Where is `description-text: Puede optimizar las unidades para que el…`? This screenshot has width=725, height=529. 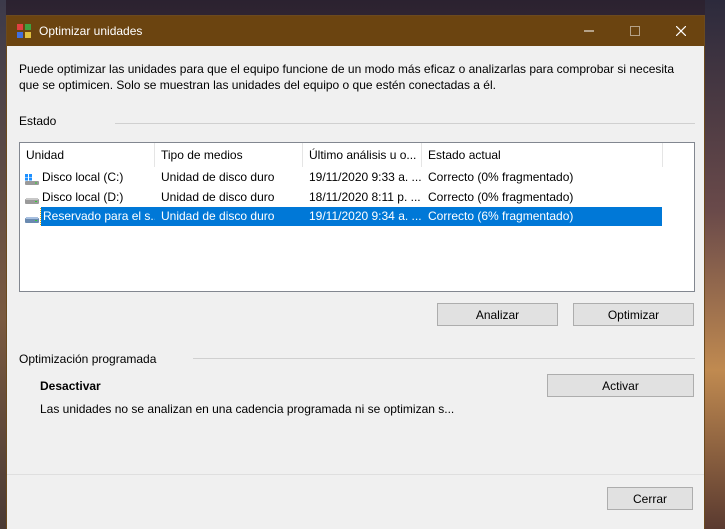
description-text: Puede optimizar las unidades para que el… is located at coordinates (347, 77).